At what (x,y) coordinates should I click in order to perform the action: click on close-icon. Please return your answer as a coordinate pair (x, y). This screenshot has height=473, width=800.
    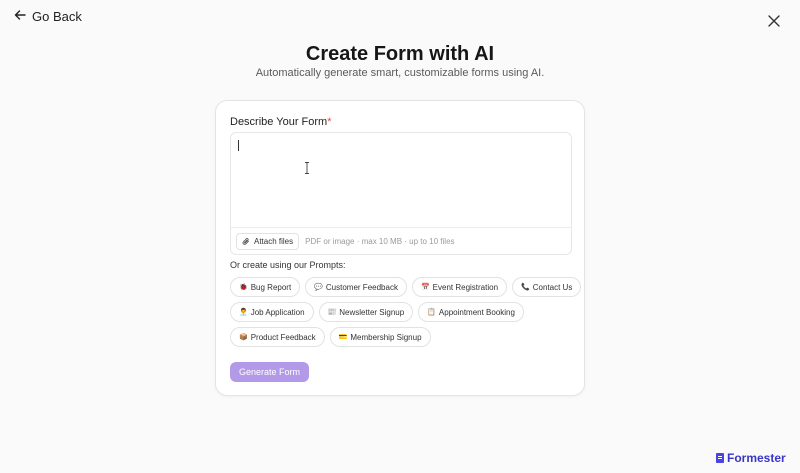
    Looking at the image, I should click on (774, 21).